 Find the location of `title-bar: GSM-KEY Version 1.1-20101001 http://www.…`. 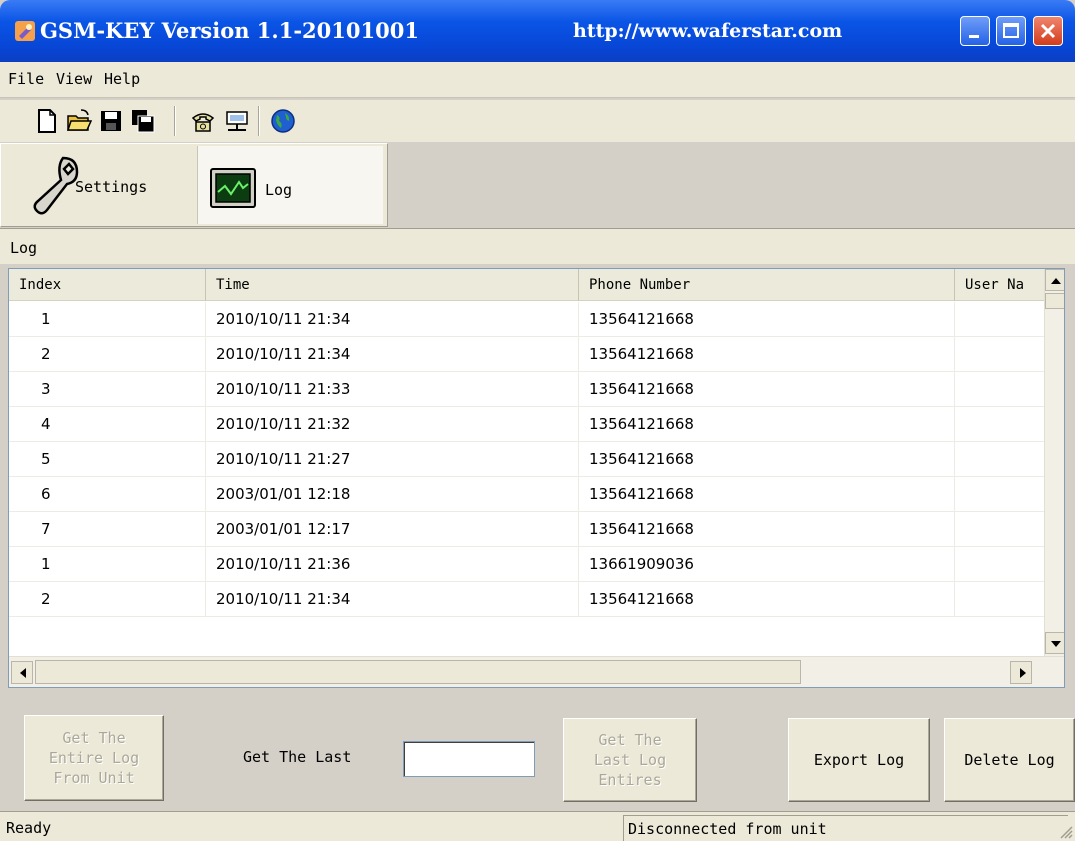

title-bar: GSM-KEY Version 1.1-20101001 http://www.… is located at coordinates (537, 31).